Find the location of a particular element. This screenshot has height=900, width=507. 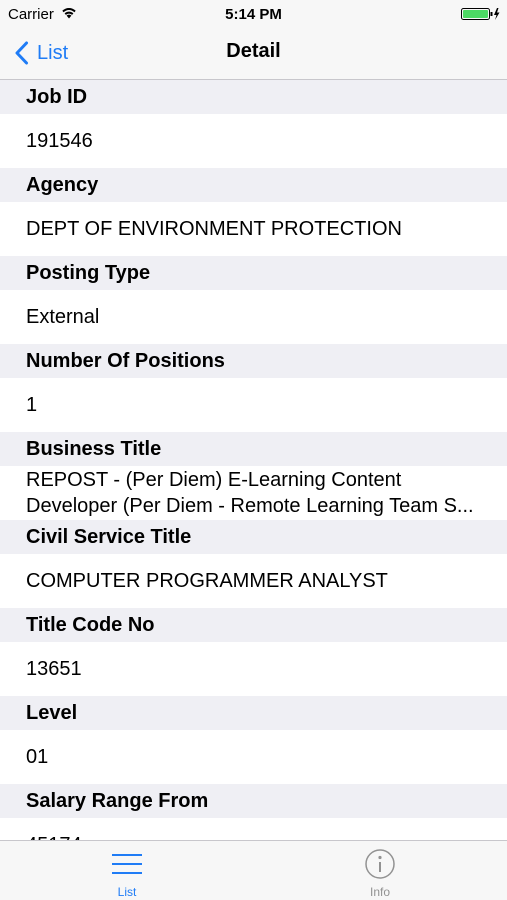

field-label-salary-range-from: Salary Range From is located at coordinates (253, 801).